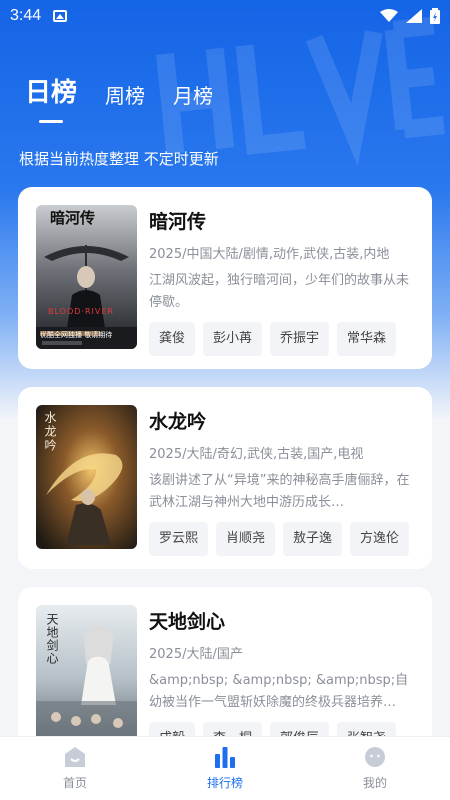  I want to click on battery-icon, so click(435, 16).